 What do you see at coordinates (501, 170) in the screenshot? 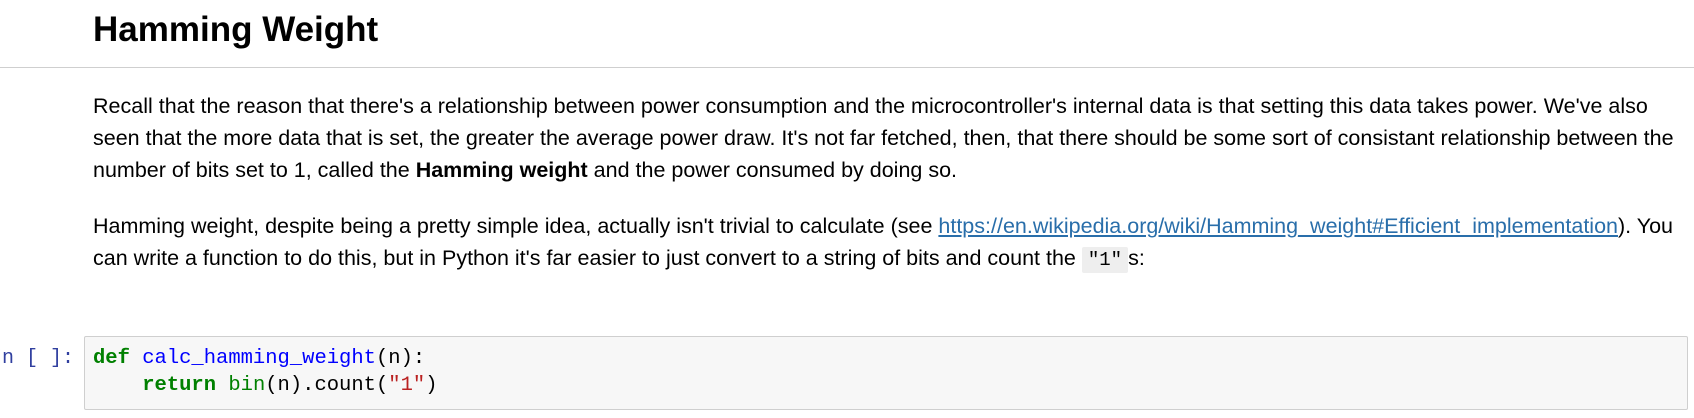
I see `hamming-weight-bold: Hamming weight` at bounding box center [501, 170].